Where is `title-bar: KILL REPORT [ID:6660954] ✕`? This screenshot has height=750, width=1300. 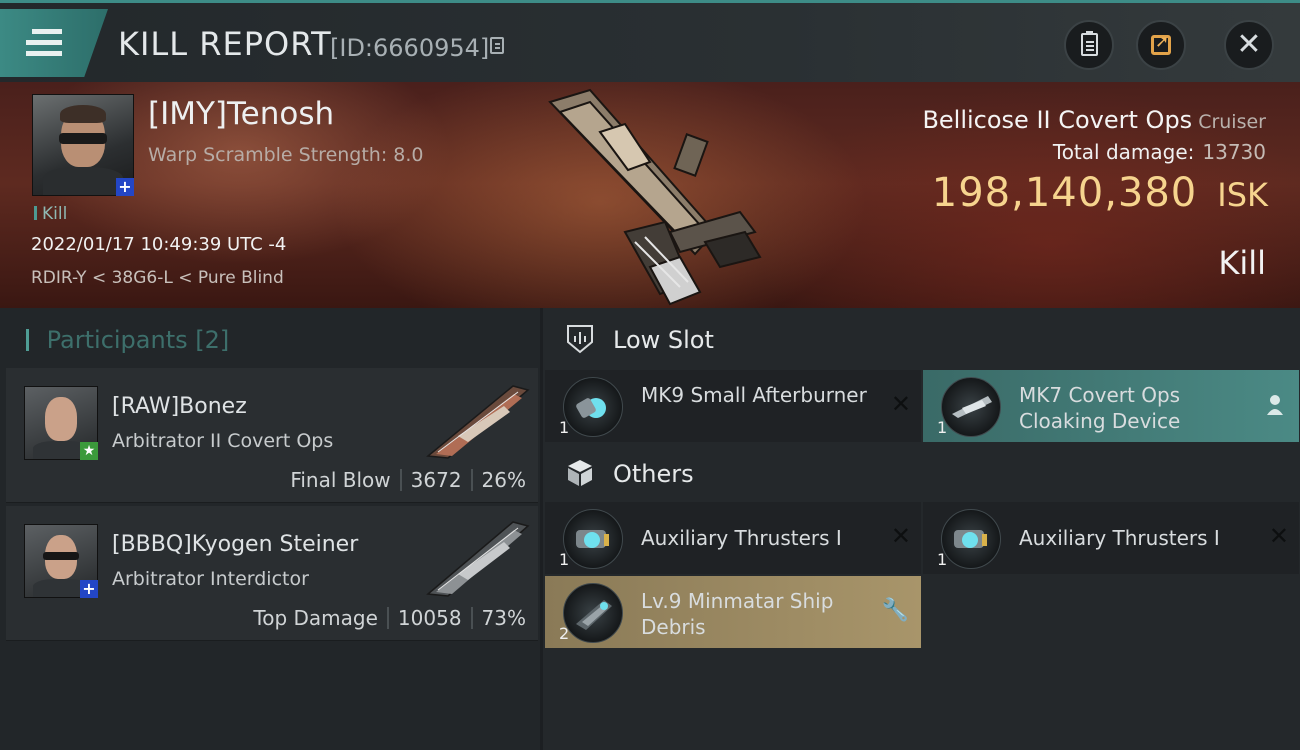 title-bar: KILL REPORT [ID:6660954] ✕ is located at coordinates (650, 41).